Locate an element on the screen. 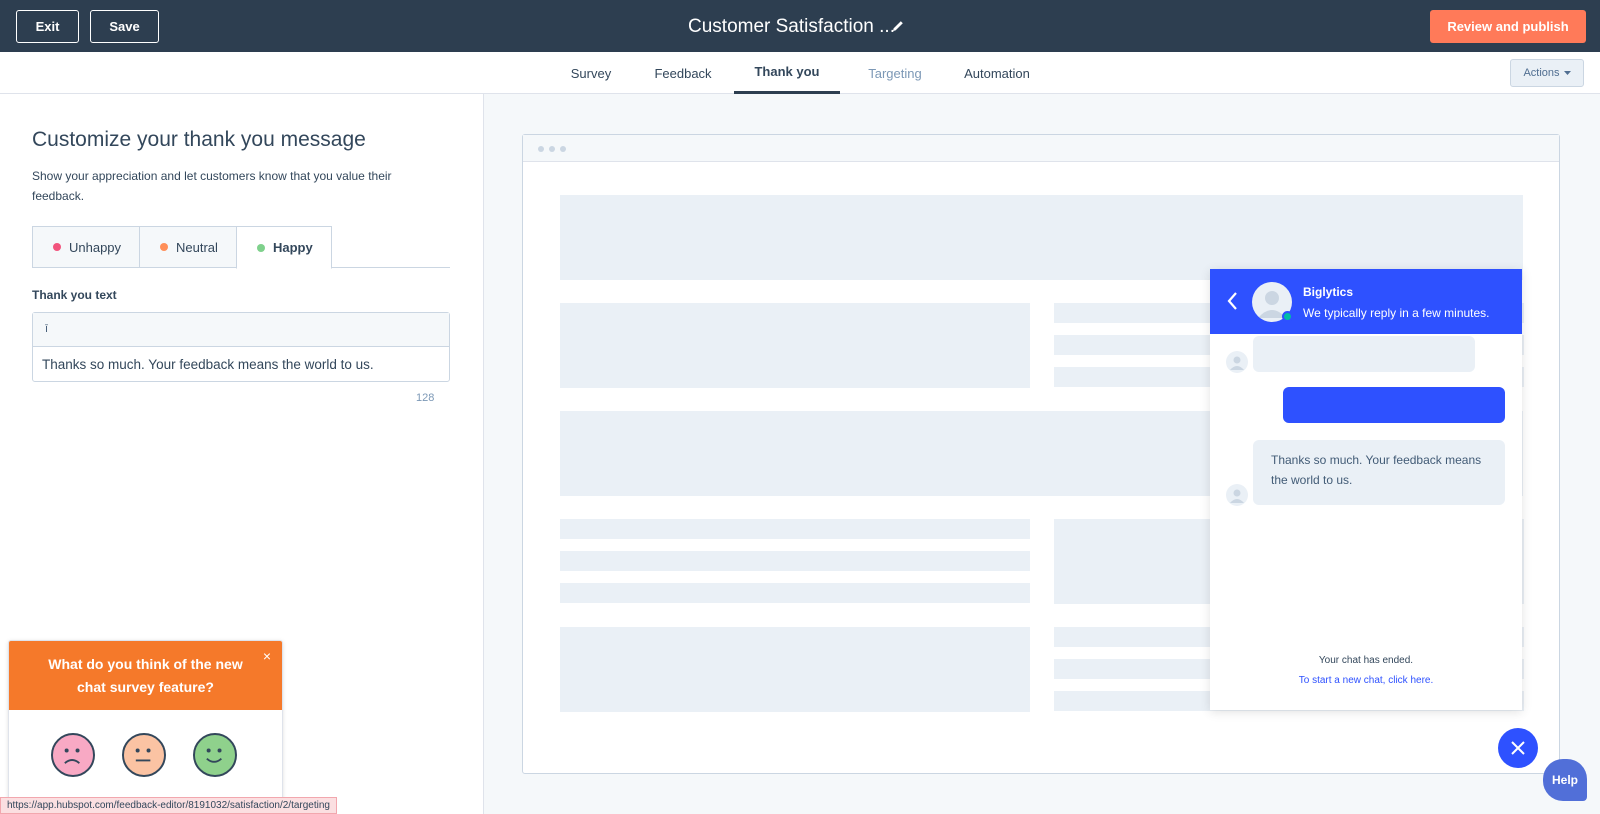 The height and width of the screenshot is (814, 1600). tab-unhappy-label: Unhappy is located at coordinates (95, 247).